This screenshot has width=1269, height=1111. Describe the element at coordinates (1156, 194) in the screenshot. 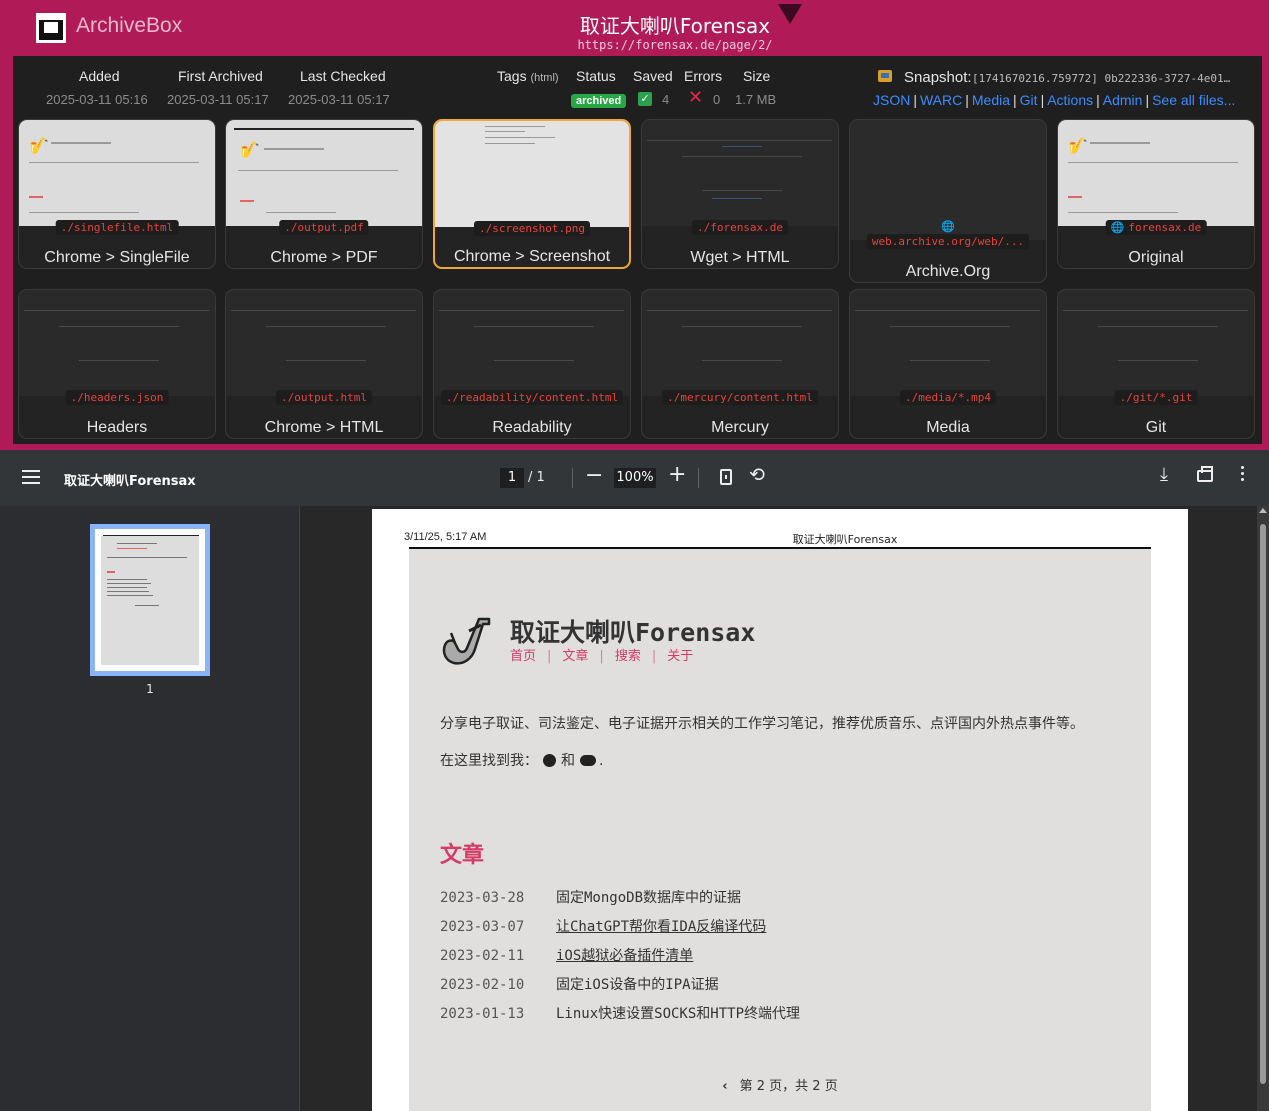

I see `card-original: 🎷 🌐 forensax.de Original` at that location.